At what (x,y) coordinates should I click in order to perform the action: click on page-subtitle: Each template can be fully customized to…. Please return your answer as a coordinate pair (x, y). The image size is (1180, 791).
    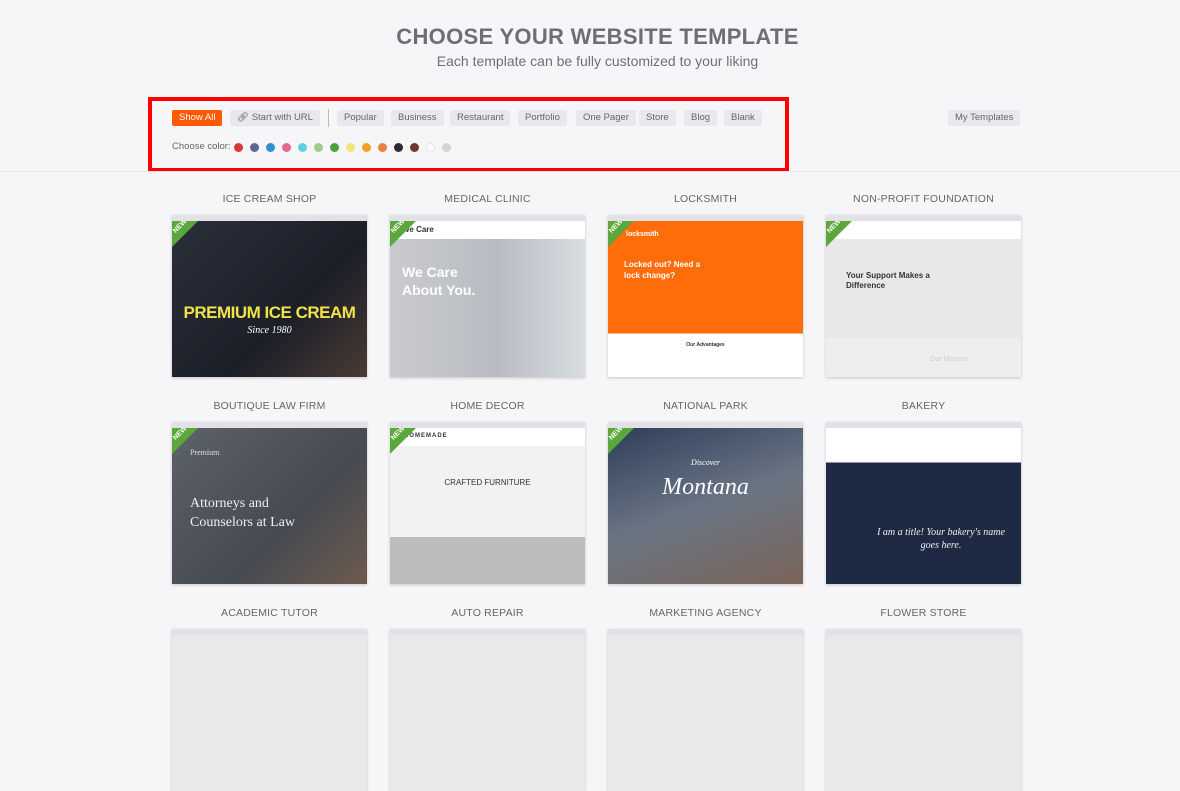
    Looking at the image, I should click on (597, 61).